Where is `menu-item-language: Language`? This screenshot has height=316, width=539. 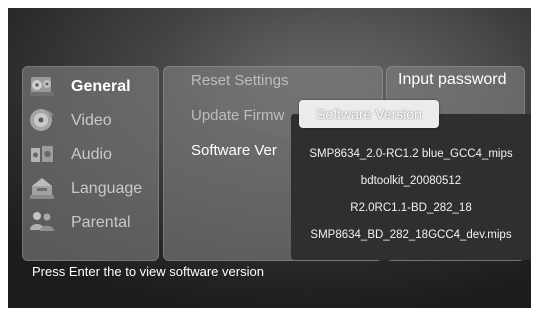
menu-item-language: Language is located at coordinates (90, 188).